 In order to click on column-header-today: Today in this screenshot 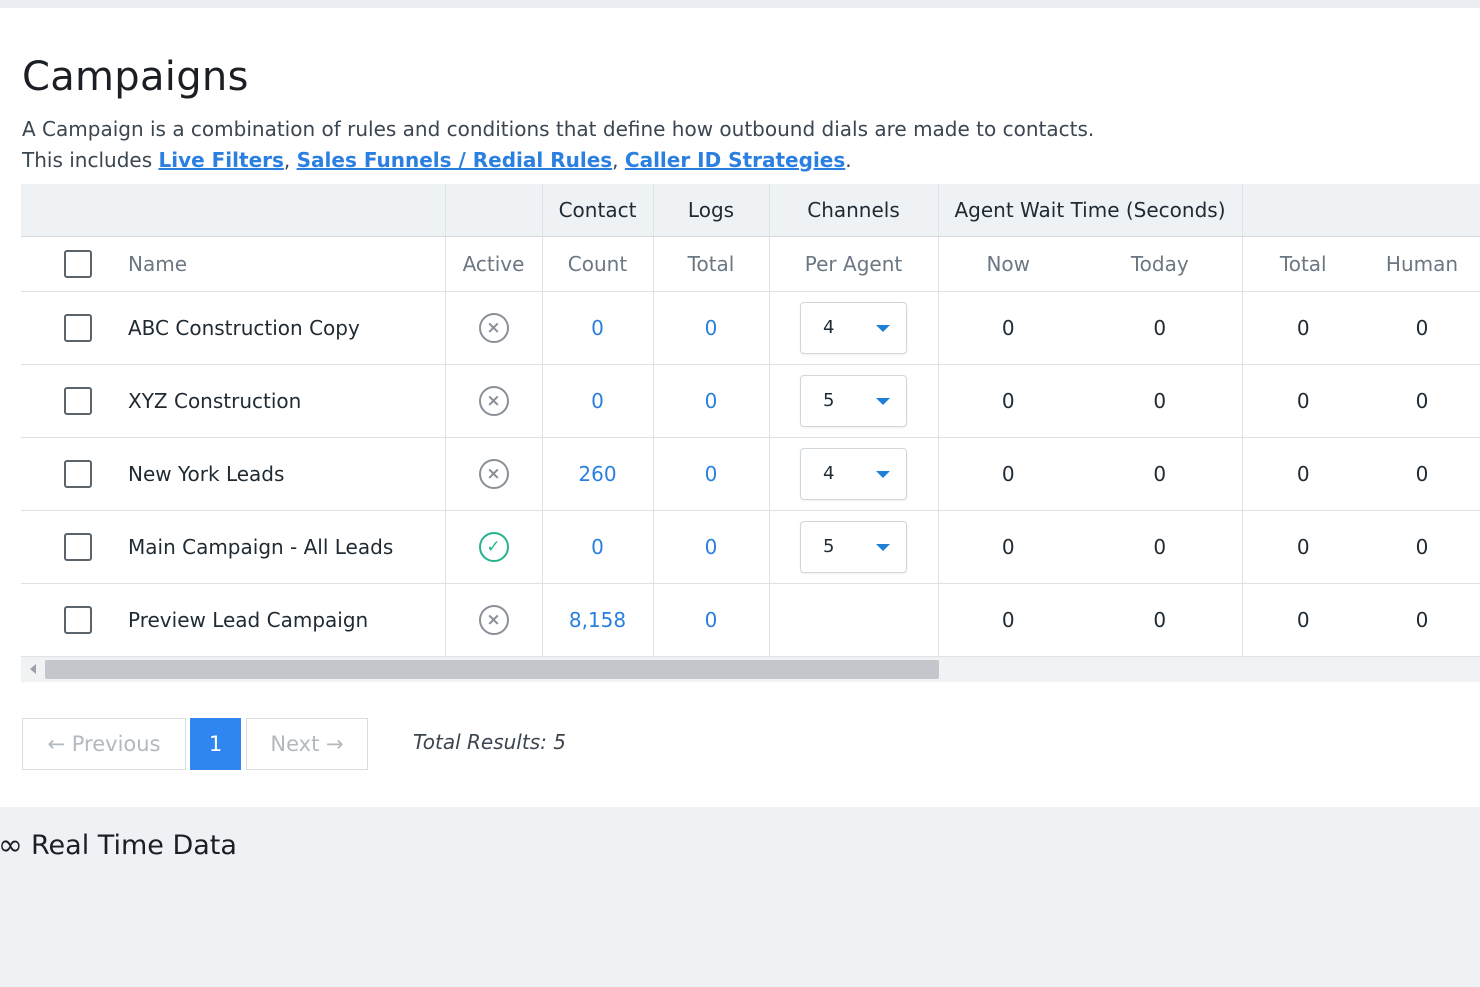, I will do `click(1160, 264)`.